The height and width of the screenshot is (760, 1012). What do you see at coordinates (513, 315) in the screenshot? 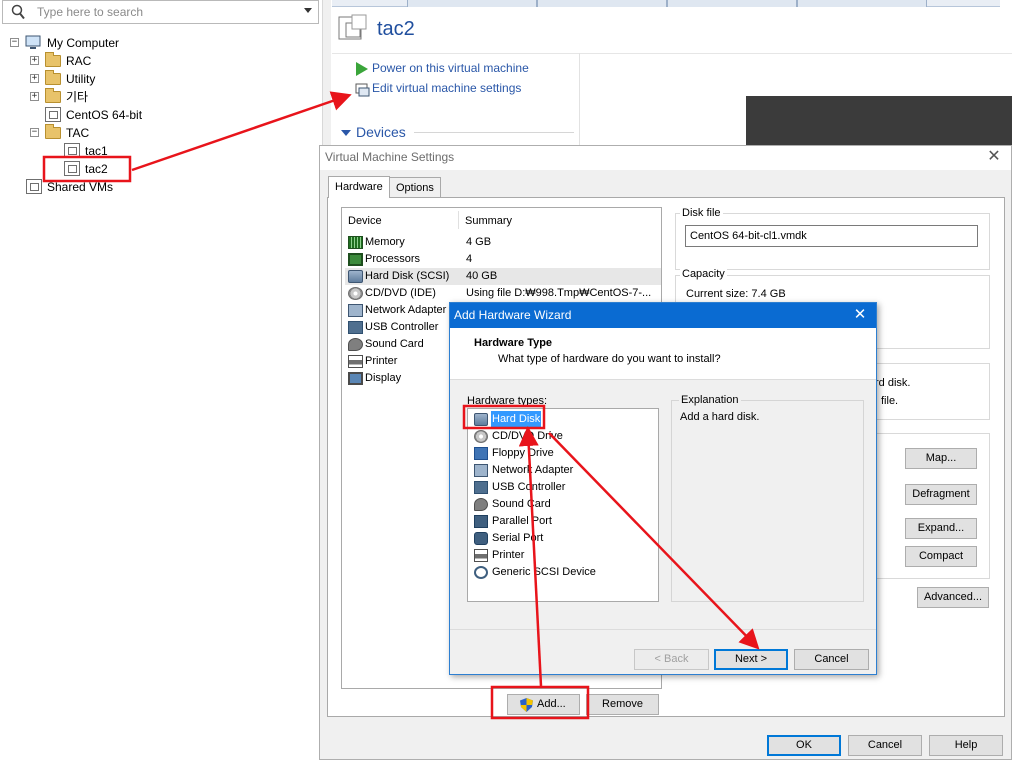
I see `wizard-title: Add Hardware Wizard` at bounding box center [513, 315].